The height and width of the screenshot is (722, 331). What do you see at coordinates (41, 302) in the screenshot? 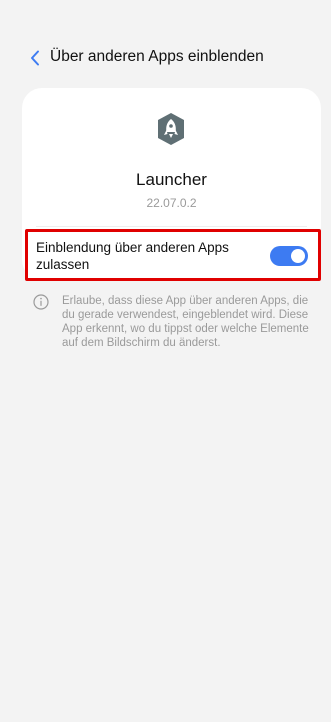
I see `info-icon` at bounding box center [41, 302].